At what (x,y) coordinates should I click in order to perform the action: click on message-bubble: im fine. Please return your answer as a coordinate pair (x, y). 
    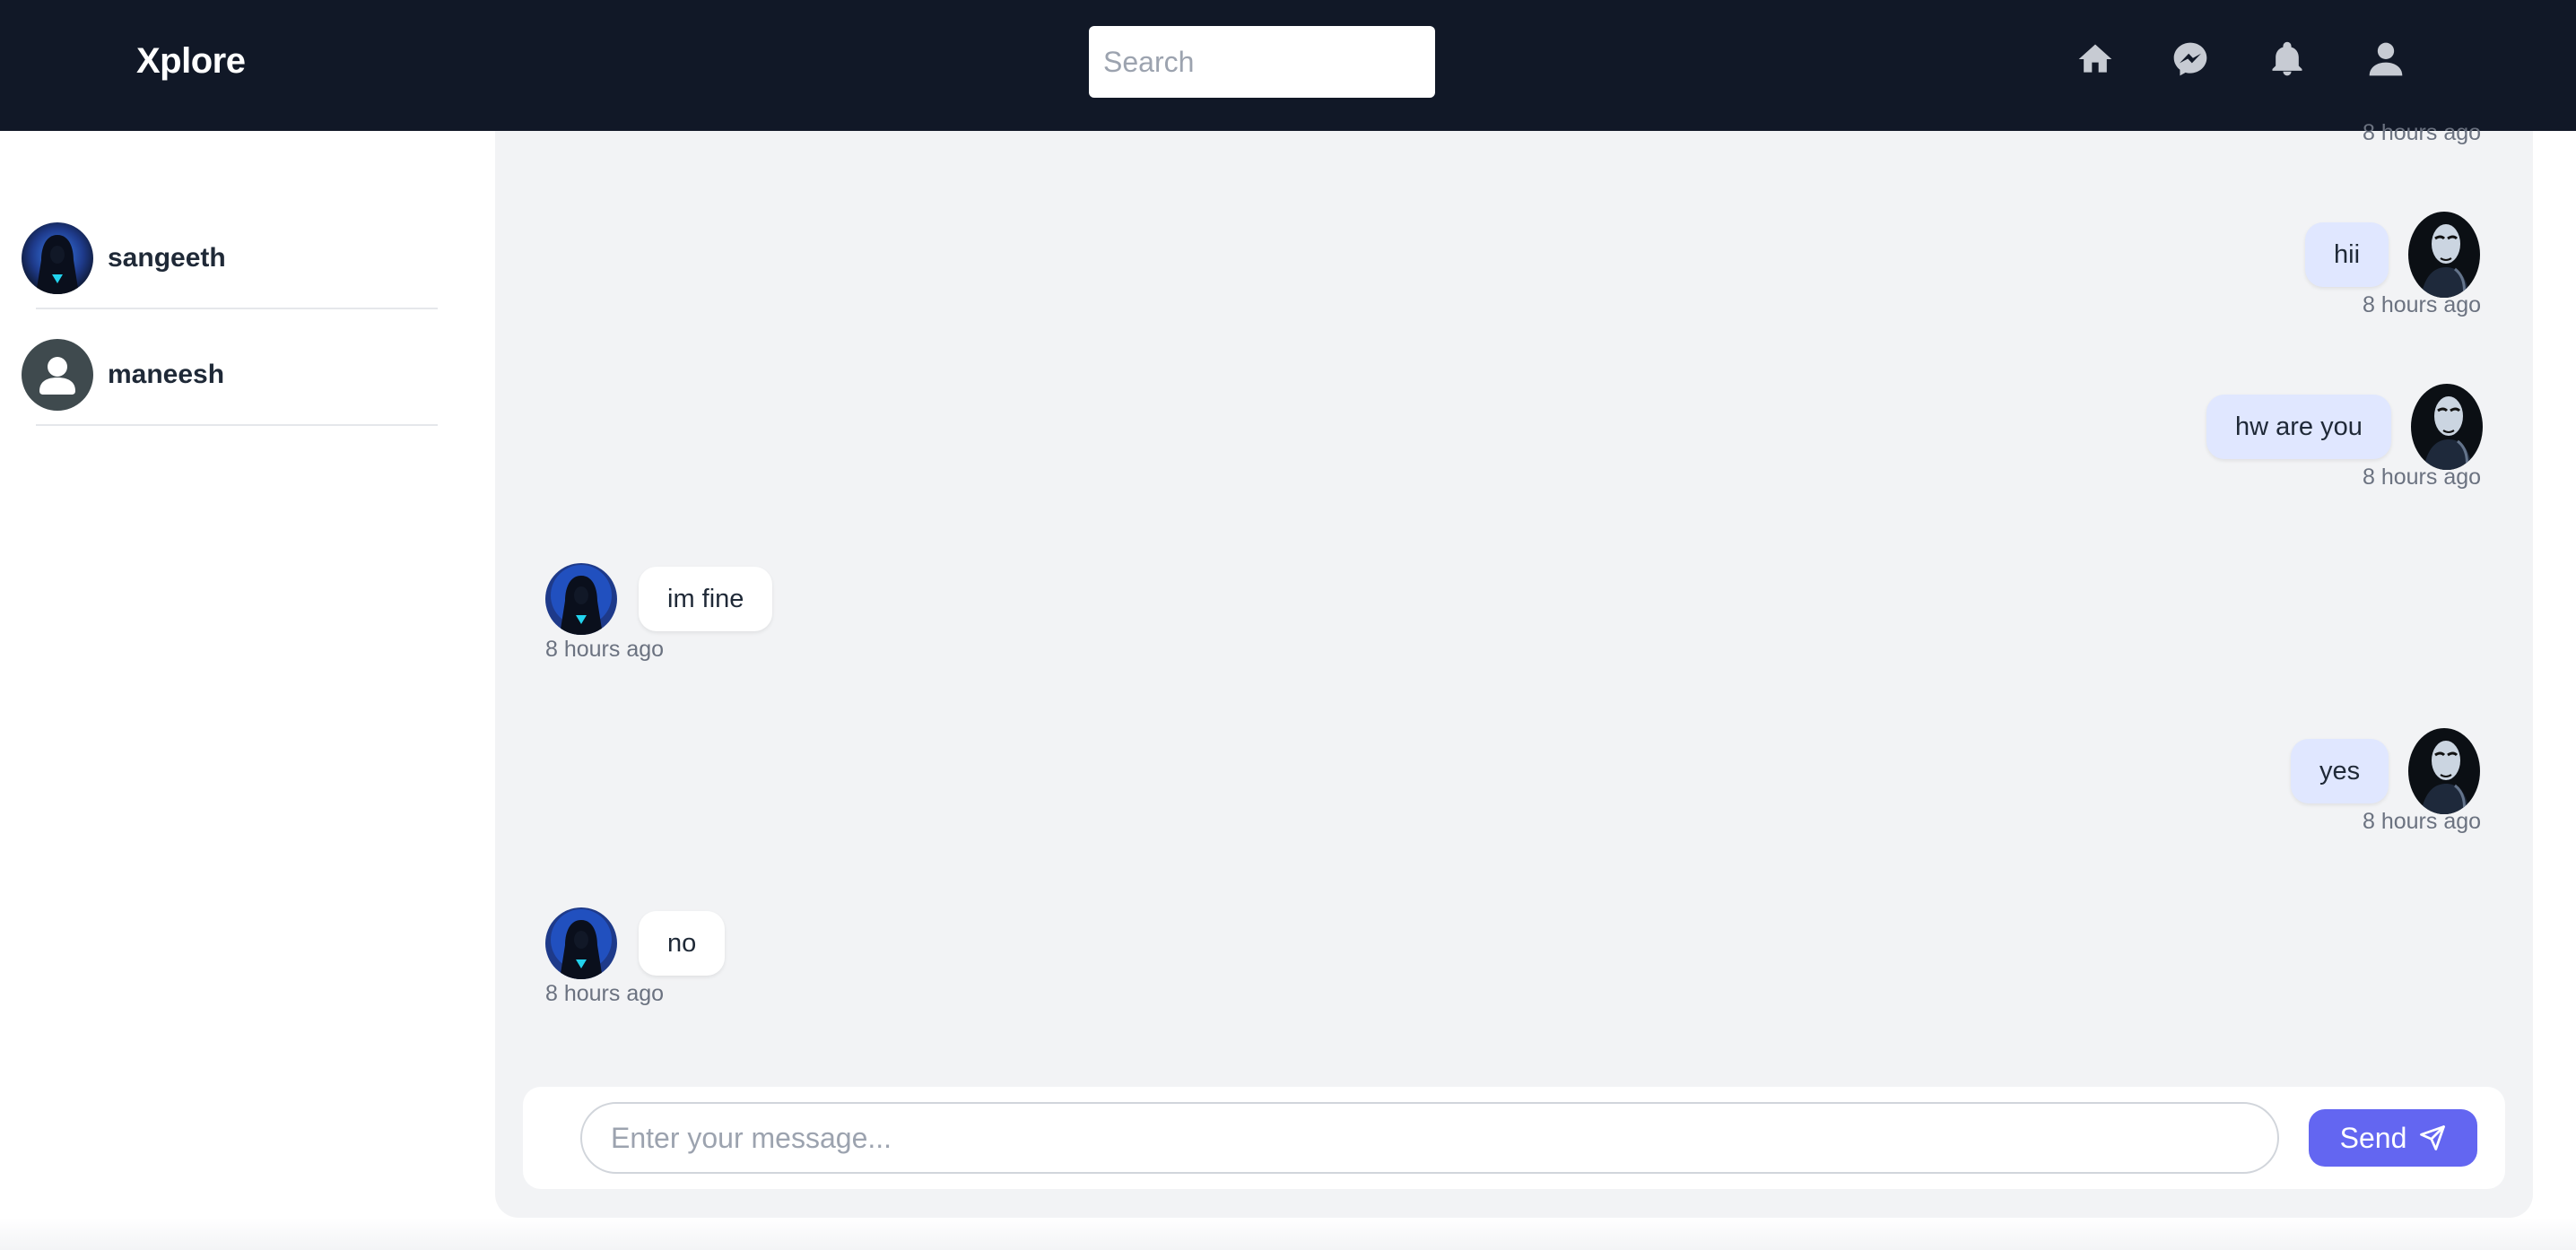
    Looking at the image, I should click on (706, 599).